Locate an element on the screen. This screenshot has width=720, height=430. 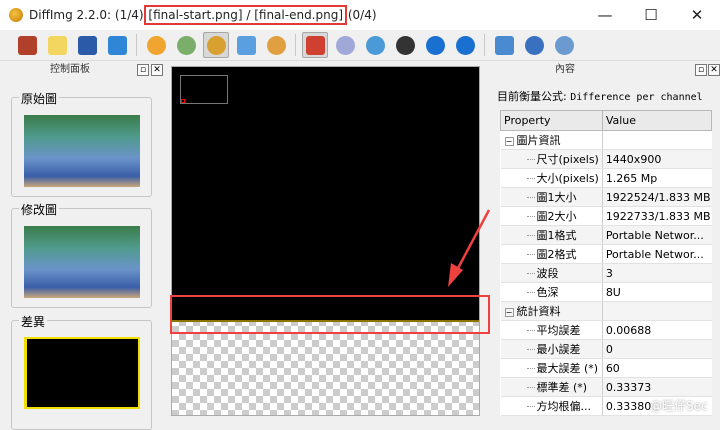
section-row: − 圖片資訊 is located at coordinates (606, 140).